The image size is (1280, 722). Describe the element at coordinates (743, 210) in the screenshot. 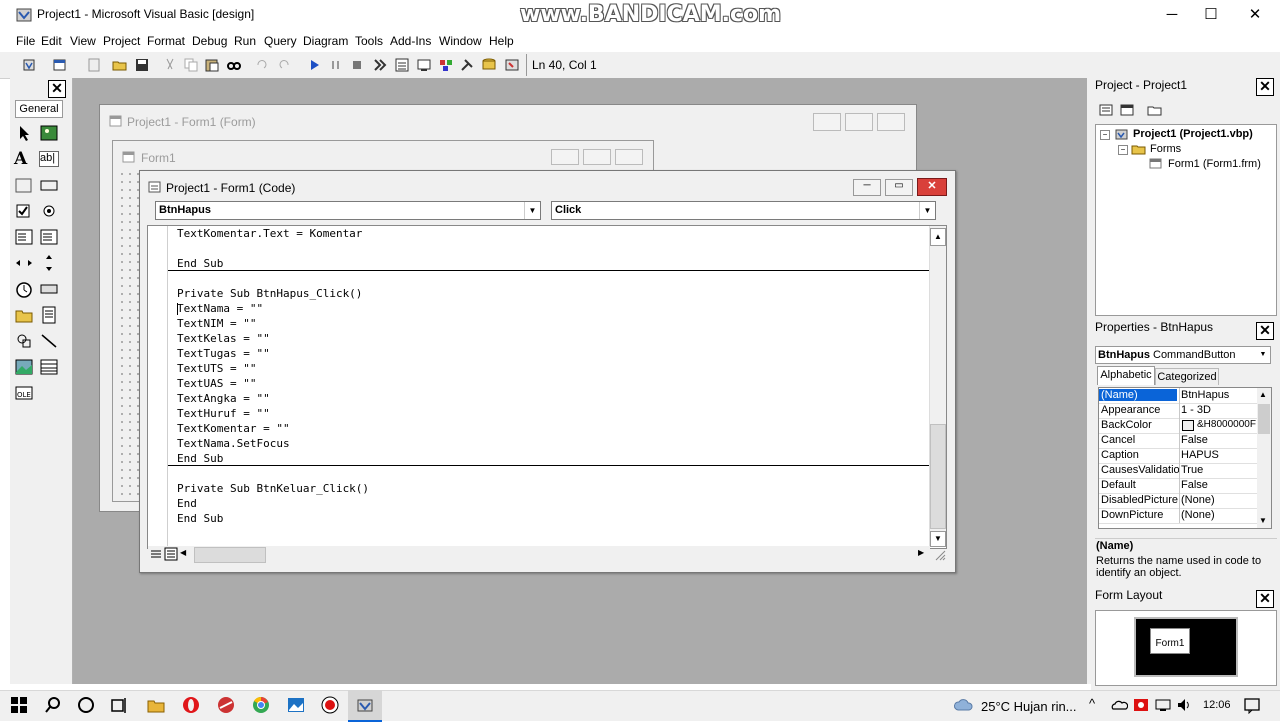

I see `procedure-combo: Click ▼` at that location.